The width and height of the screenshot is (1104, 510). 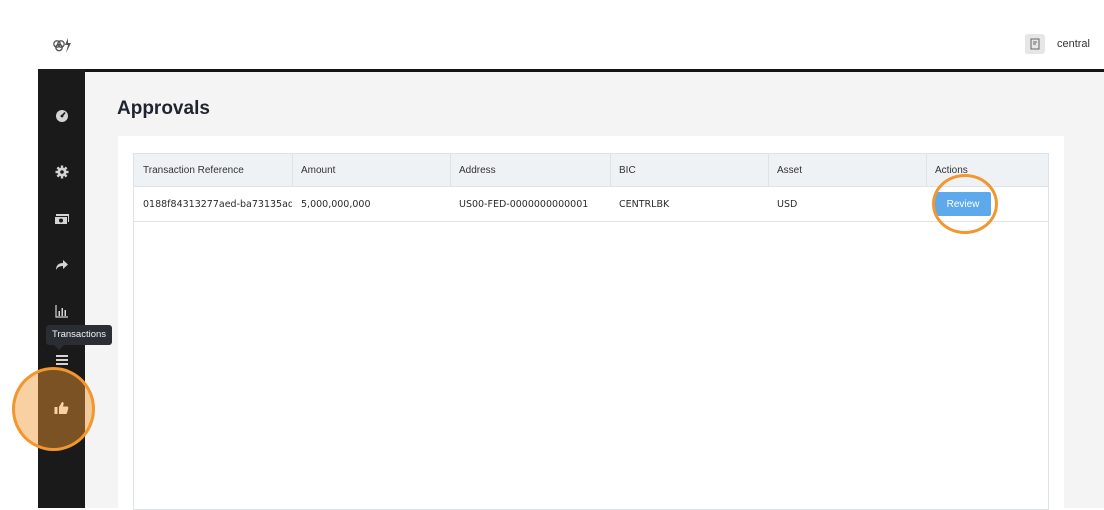 I want to click on transaction-asset: USD, so click(x=787, y=204).